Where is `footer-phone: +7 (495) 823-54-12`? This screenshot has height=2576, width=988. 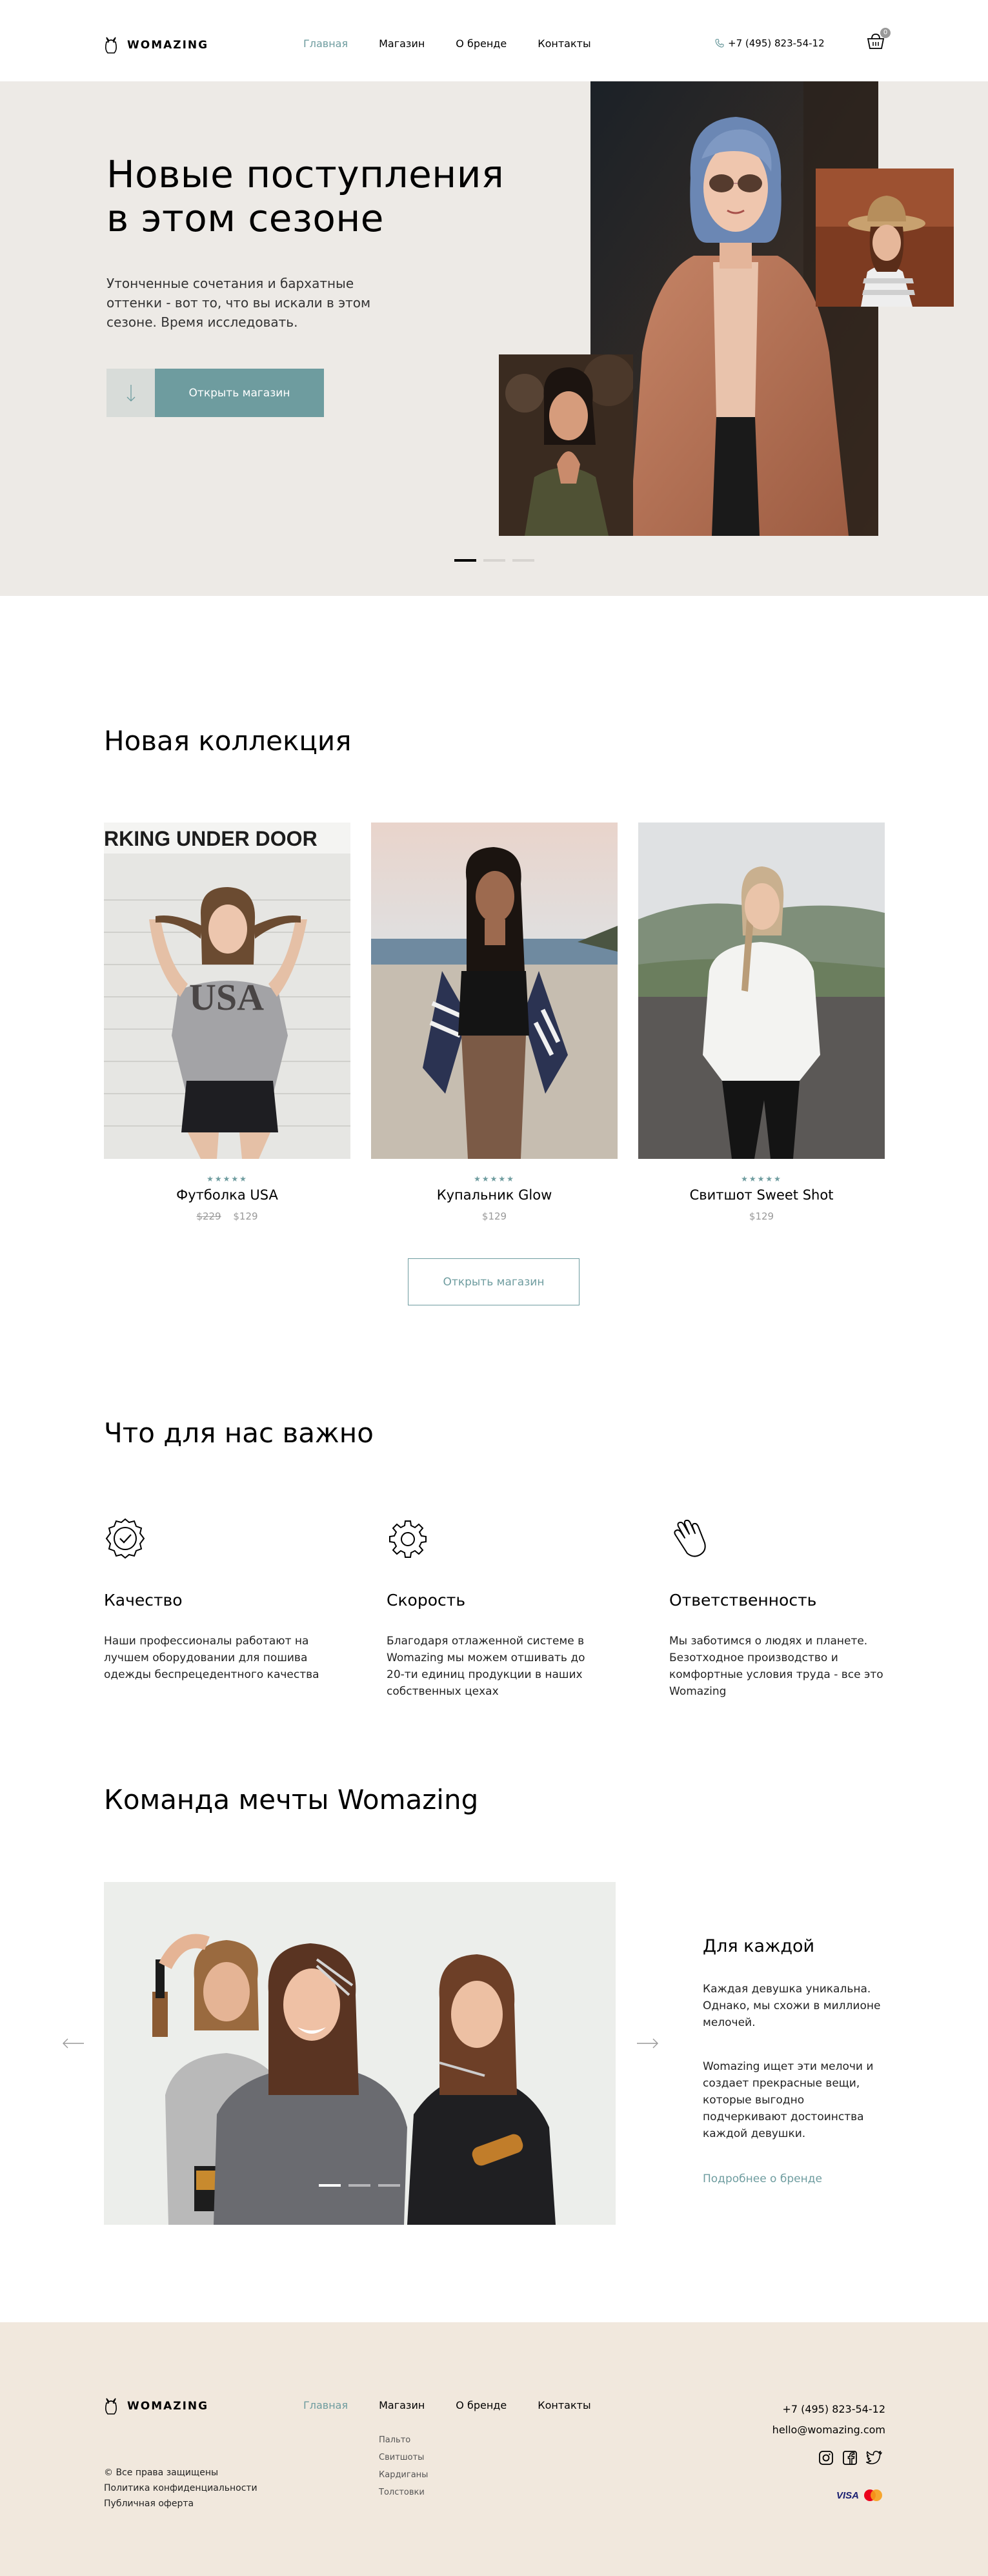 footer-phone: +7 (495) 823-54-12 is located at coordinates (813, 2410).